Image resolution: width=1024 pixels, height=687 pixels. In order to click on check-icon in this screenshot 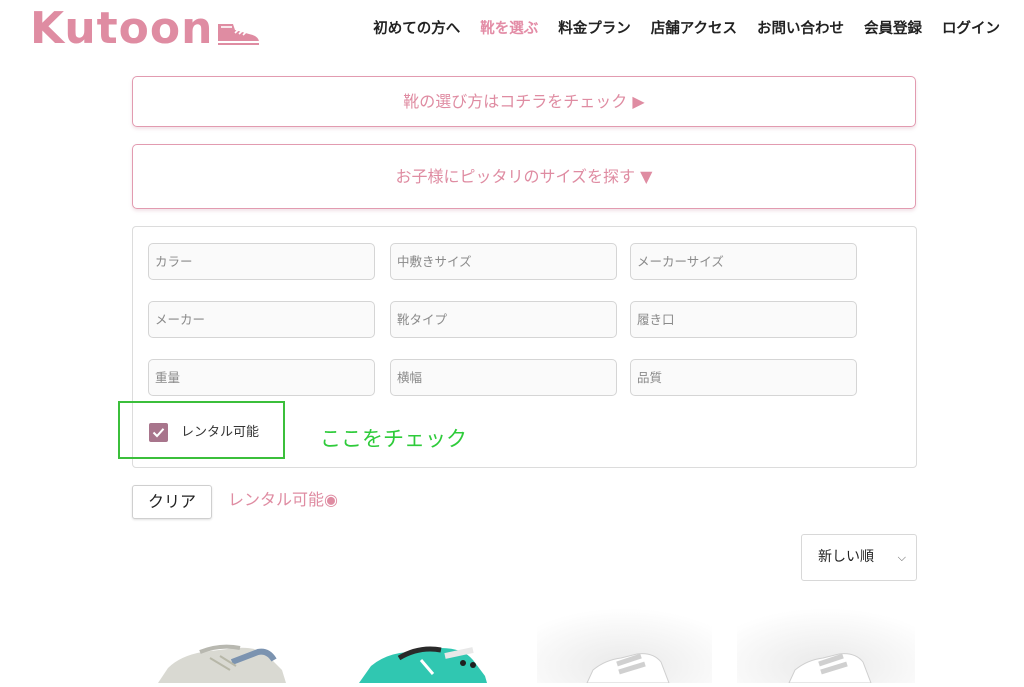, I will do `click(158, 433)`.